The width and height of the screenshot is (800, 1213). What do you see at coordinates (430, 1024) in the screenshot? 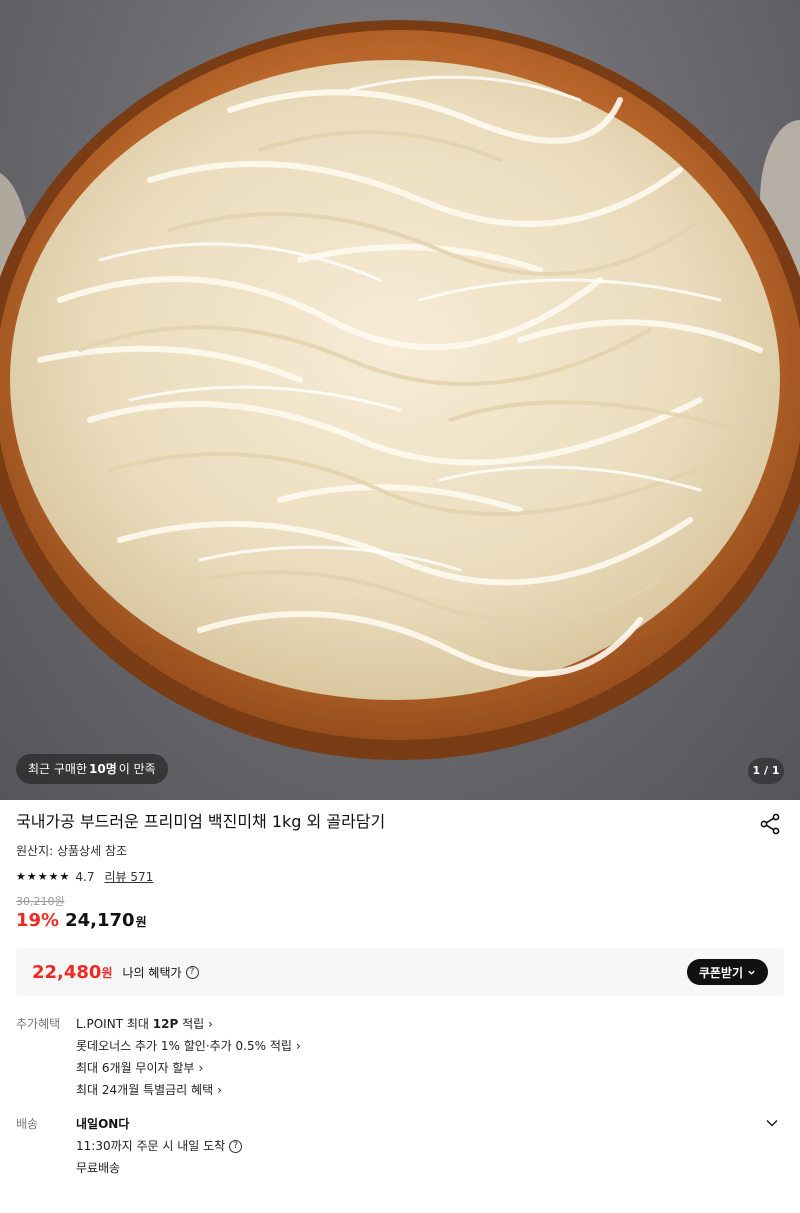
I see `benefit-item-lpoint: L.POINT 최대 12P 적립 ›` at bounding box center [430, 1024].